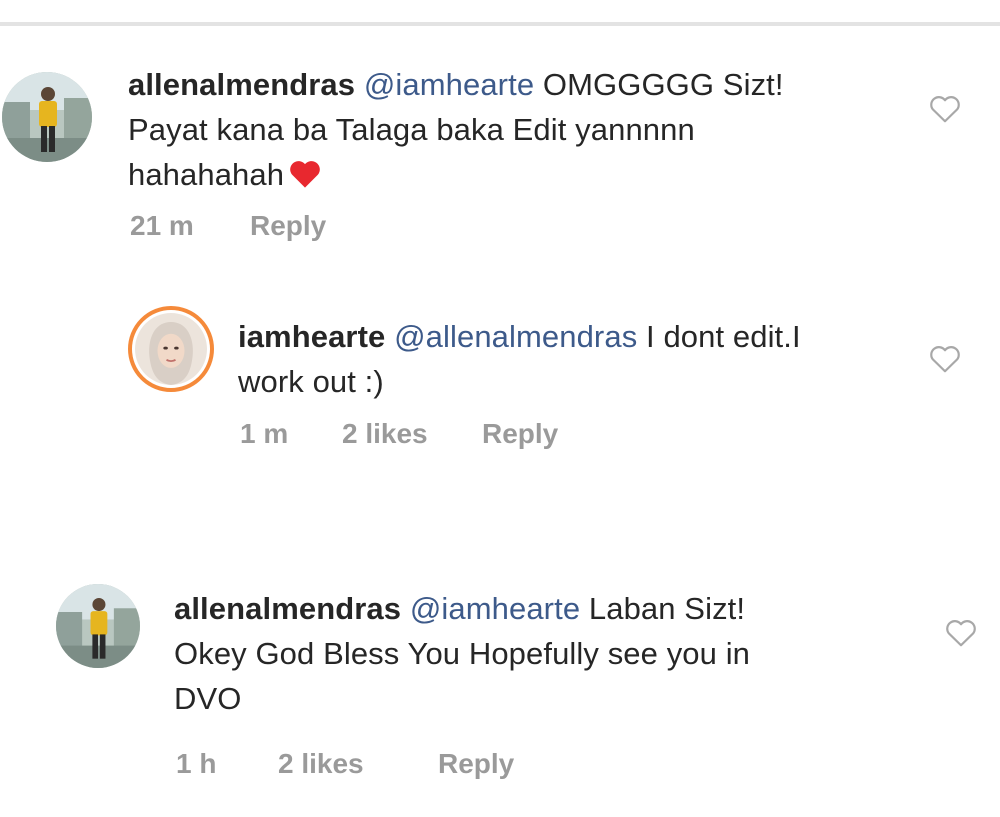  What do you see at coordinates (723, 336) in the screenshot?
I see `comment-body-line1: I dont edit.I` at bounding box center [723, 336].